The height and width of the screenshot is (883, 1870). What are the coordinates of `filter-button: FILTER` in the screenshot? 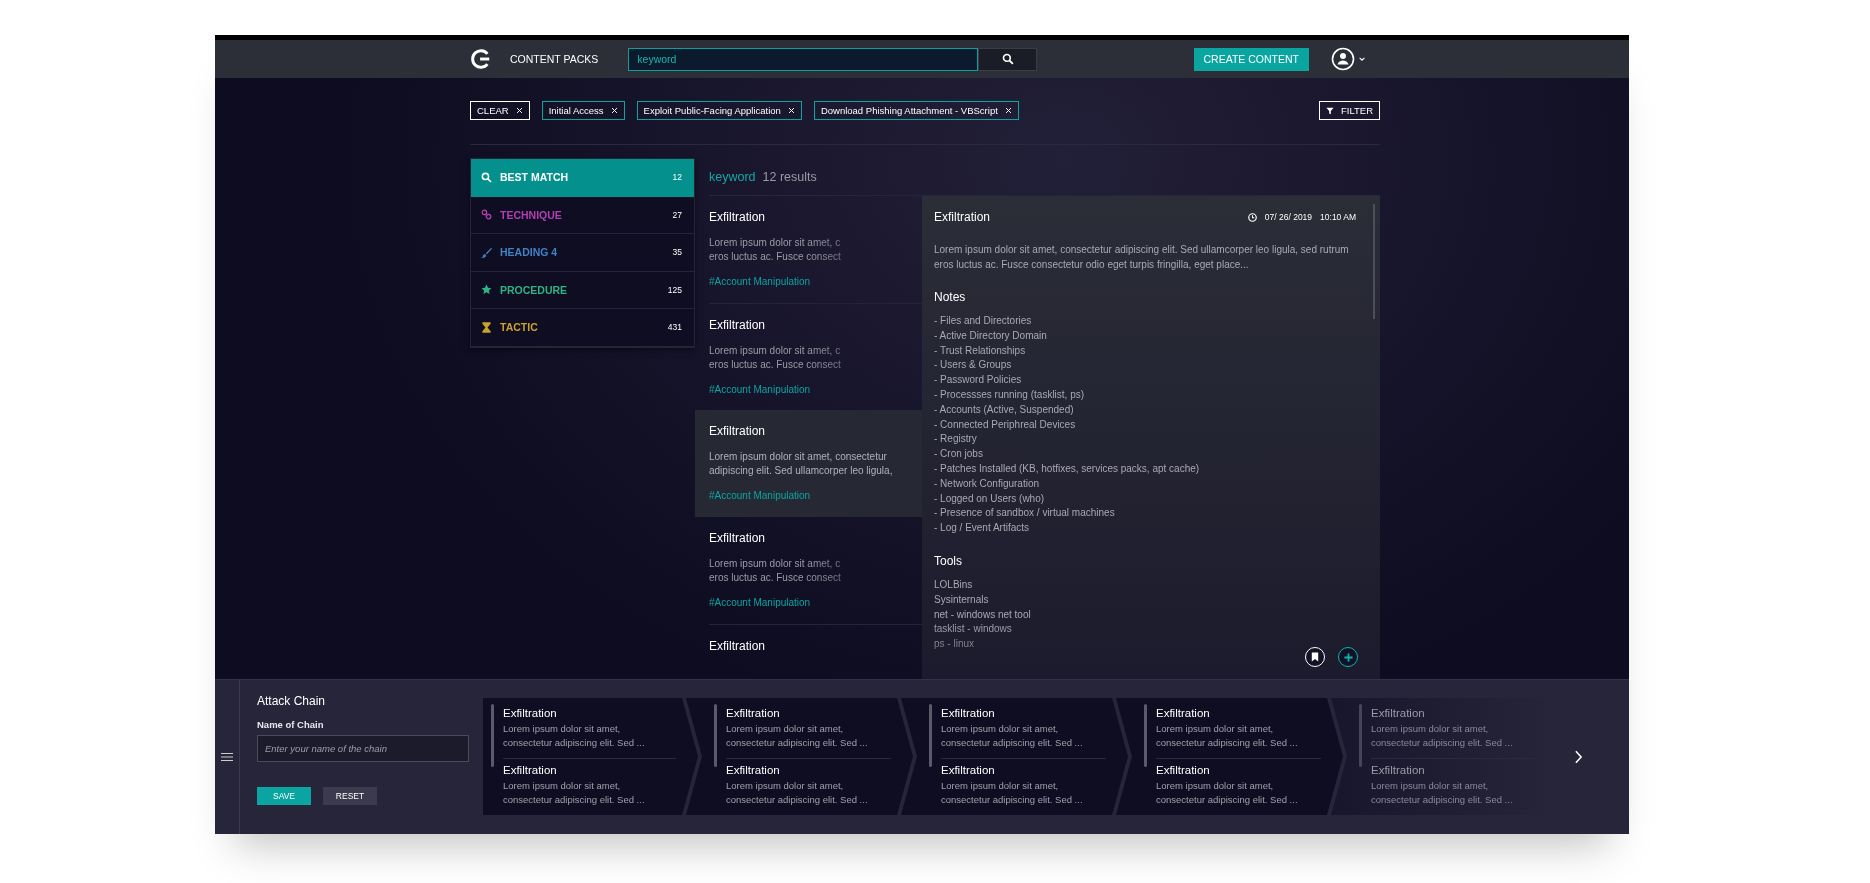 It's located at (1349, 110).